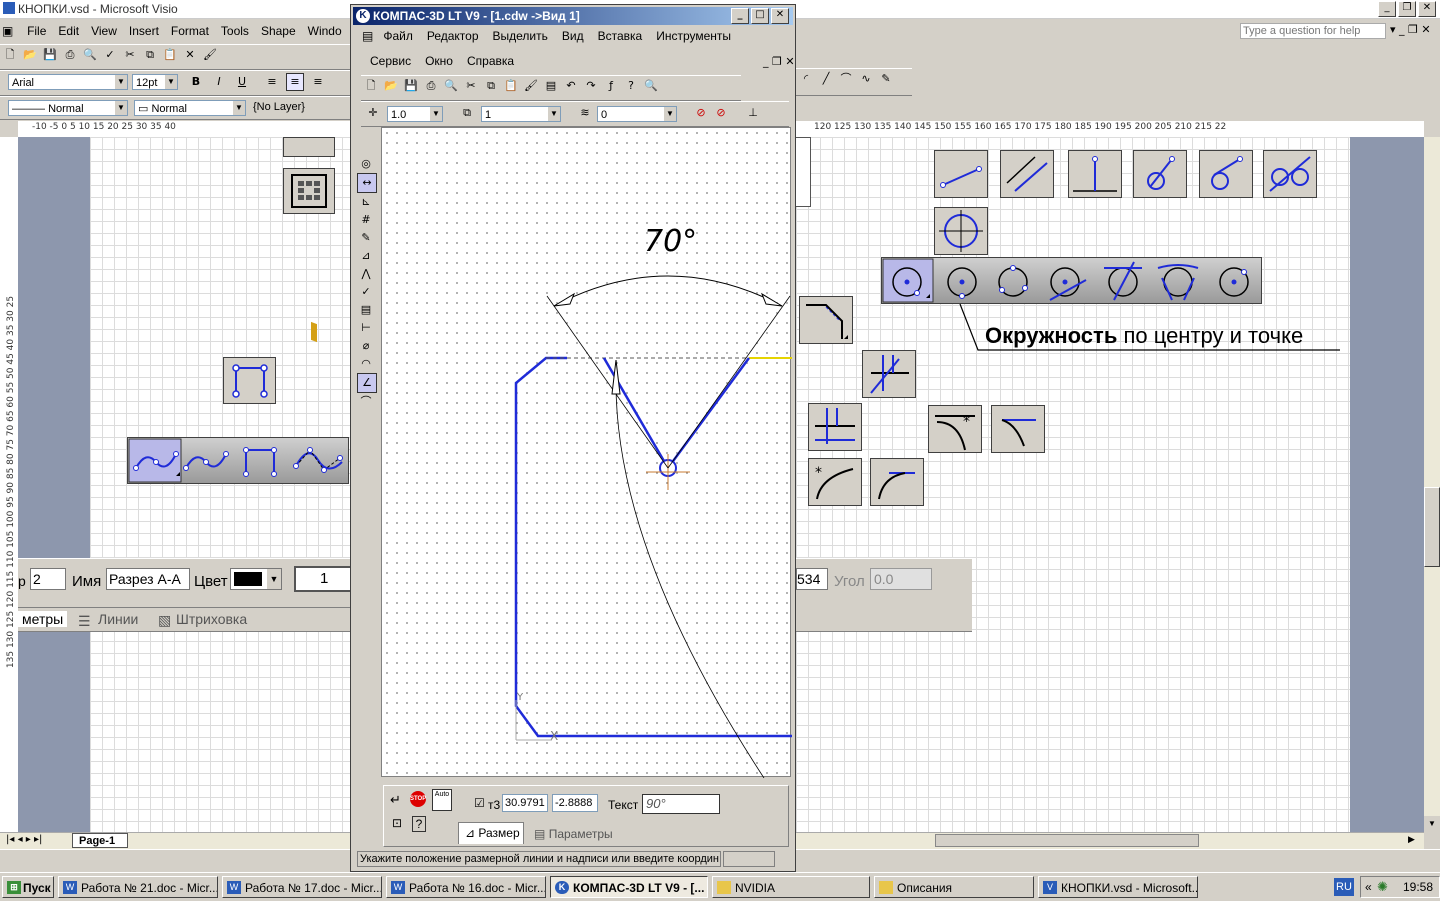  Describe the element at coordinates (1313, 31) in the screenshot. I see `help-search-input: Type a question for help` at that location.